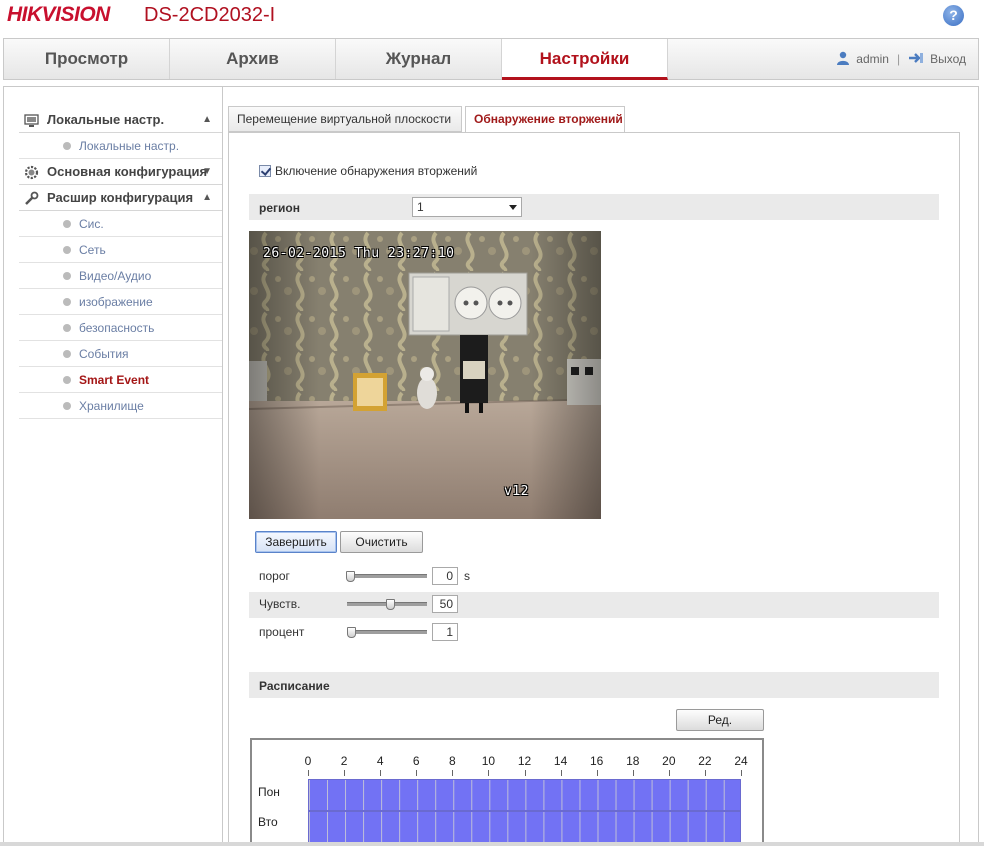 Image resolution: width=984 pixels, height=846 pixels. I want to click on edit-schedule-button: Ред., so click(720, 720).